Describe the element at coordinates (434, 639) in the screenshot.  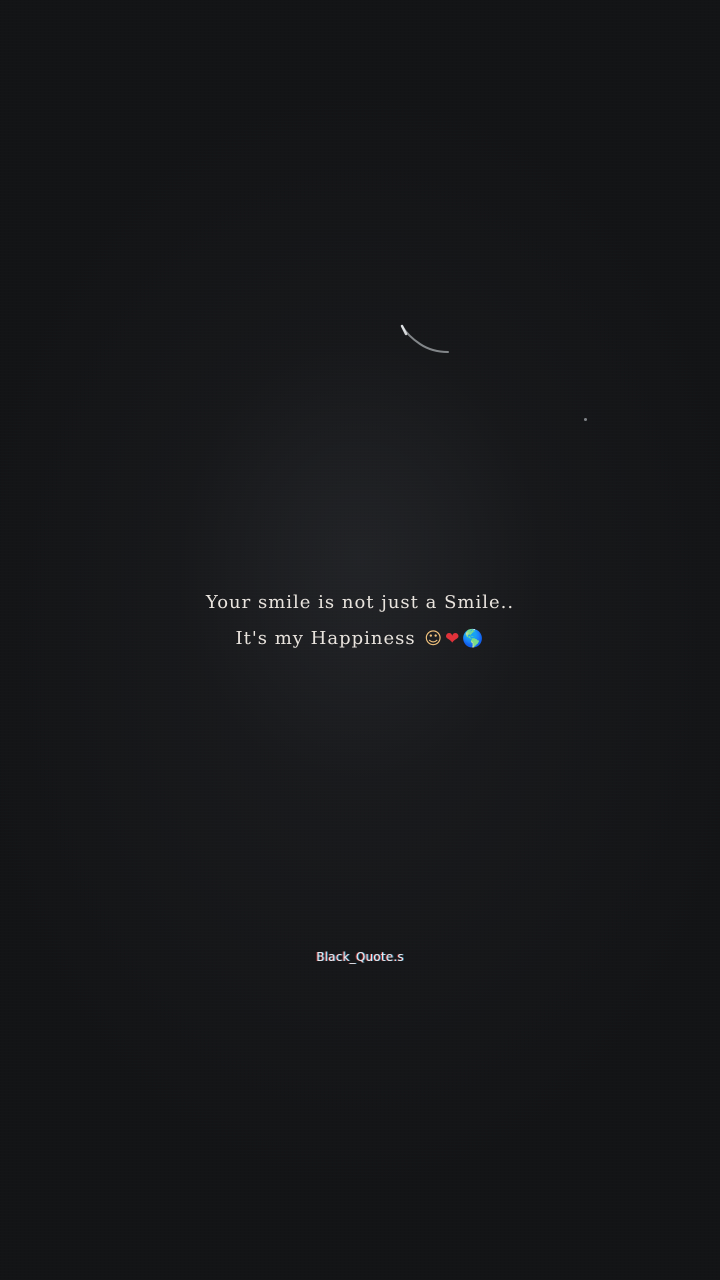
I see `smiling-face-icon: ☺` at that location.